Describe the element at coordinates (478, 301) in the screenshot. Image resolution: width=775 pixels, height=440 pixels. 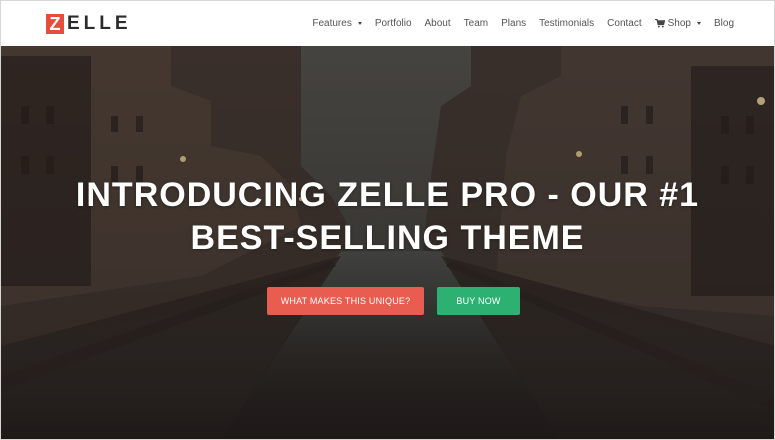
I see `buy-now-button: BUY NOW` at that location.